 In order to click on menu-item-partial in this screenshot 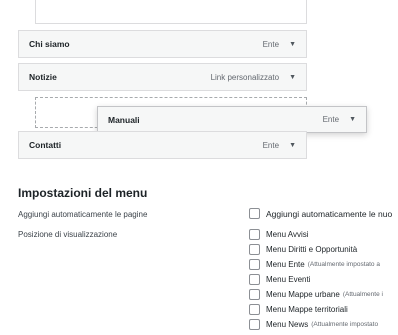, I will do `click(171, 12)`.